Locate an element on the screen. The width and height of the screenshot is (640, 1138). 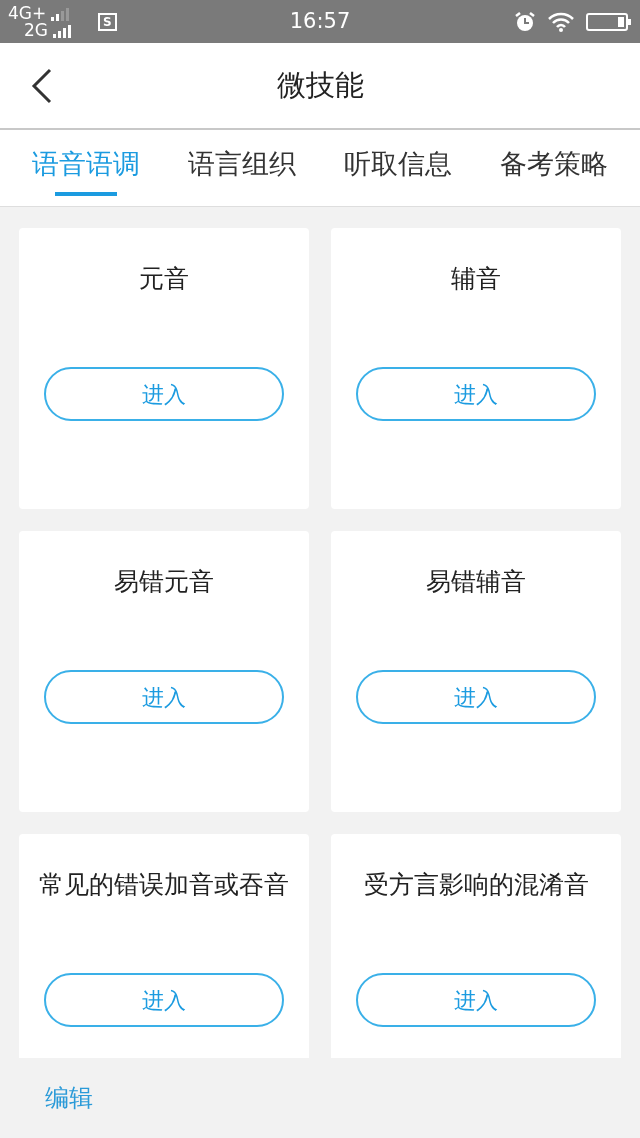
wifi-icon is located at coordinates (561, 21).